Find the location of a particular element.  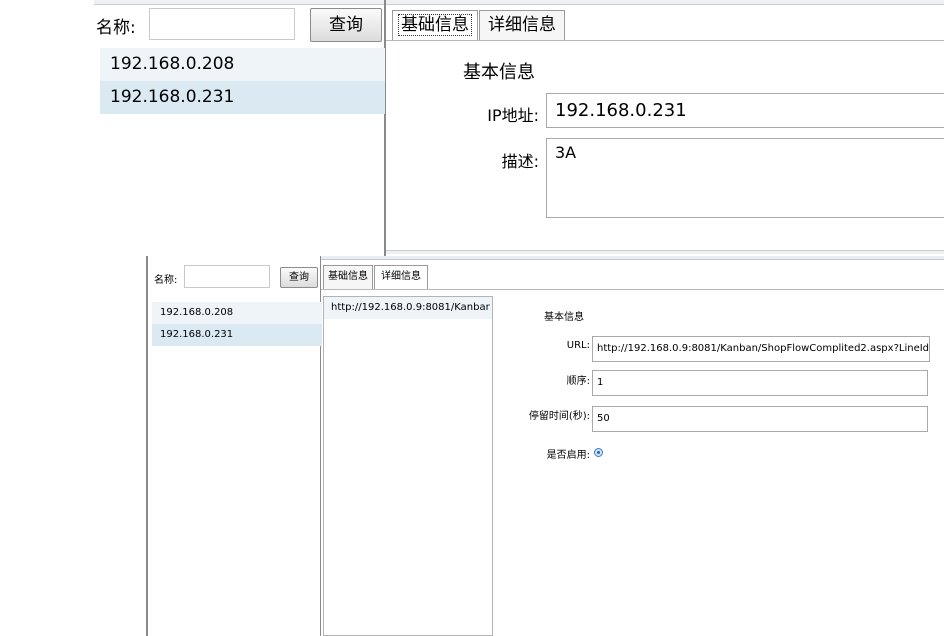

url-label: URL: is located at coordinates (578, 345).